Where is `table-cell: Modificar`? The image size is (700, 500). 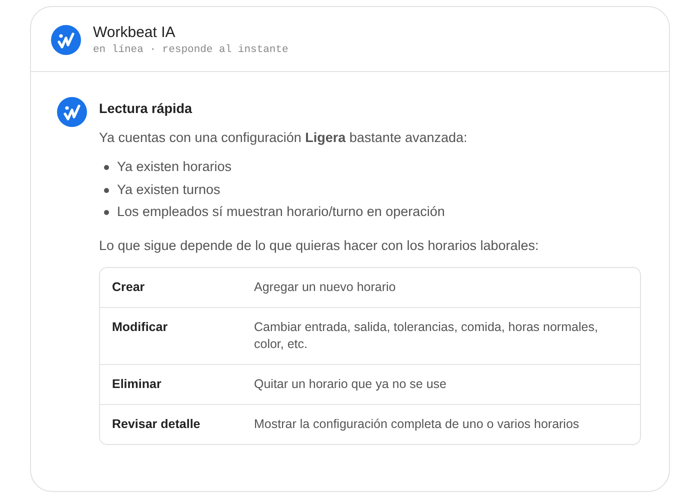 table-cell: Modificar is located at coordinates (171, 335).